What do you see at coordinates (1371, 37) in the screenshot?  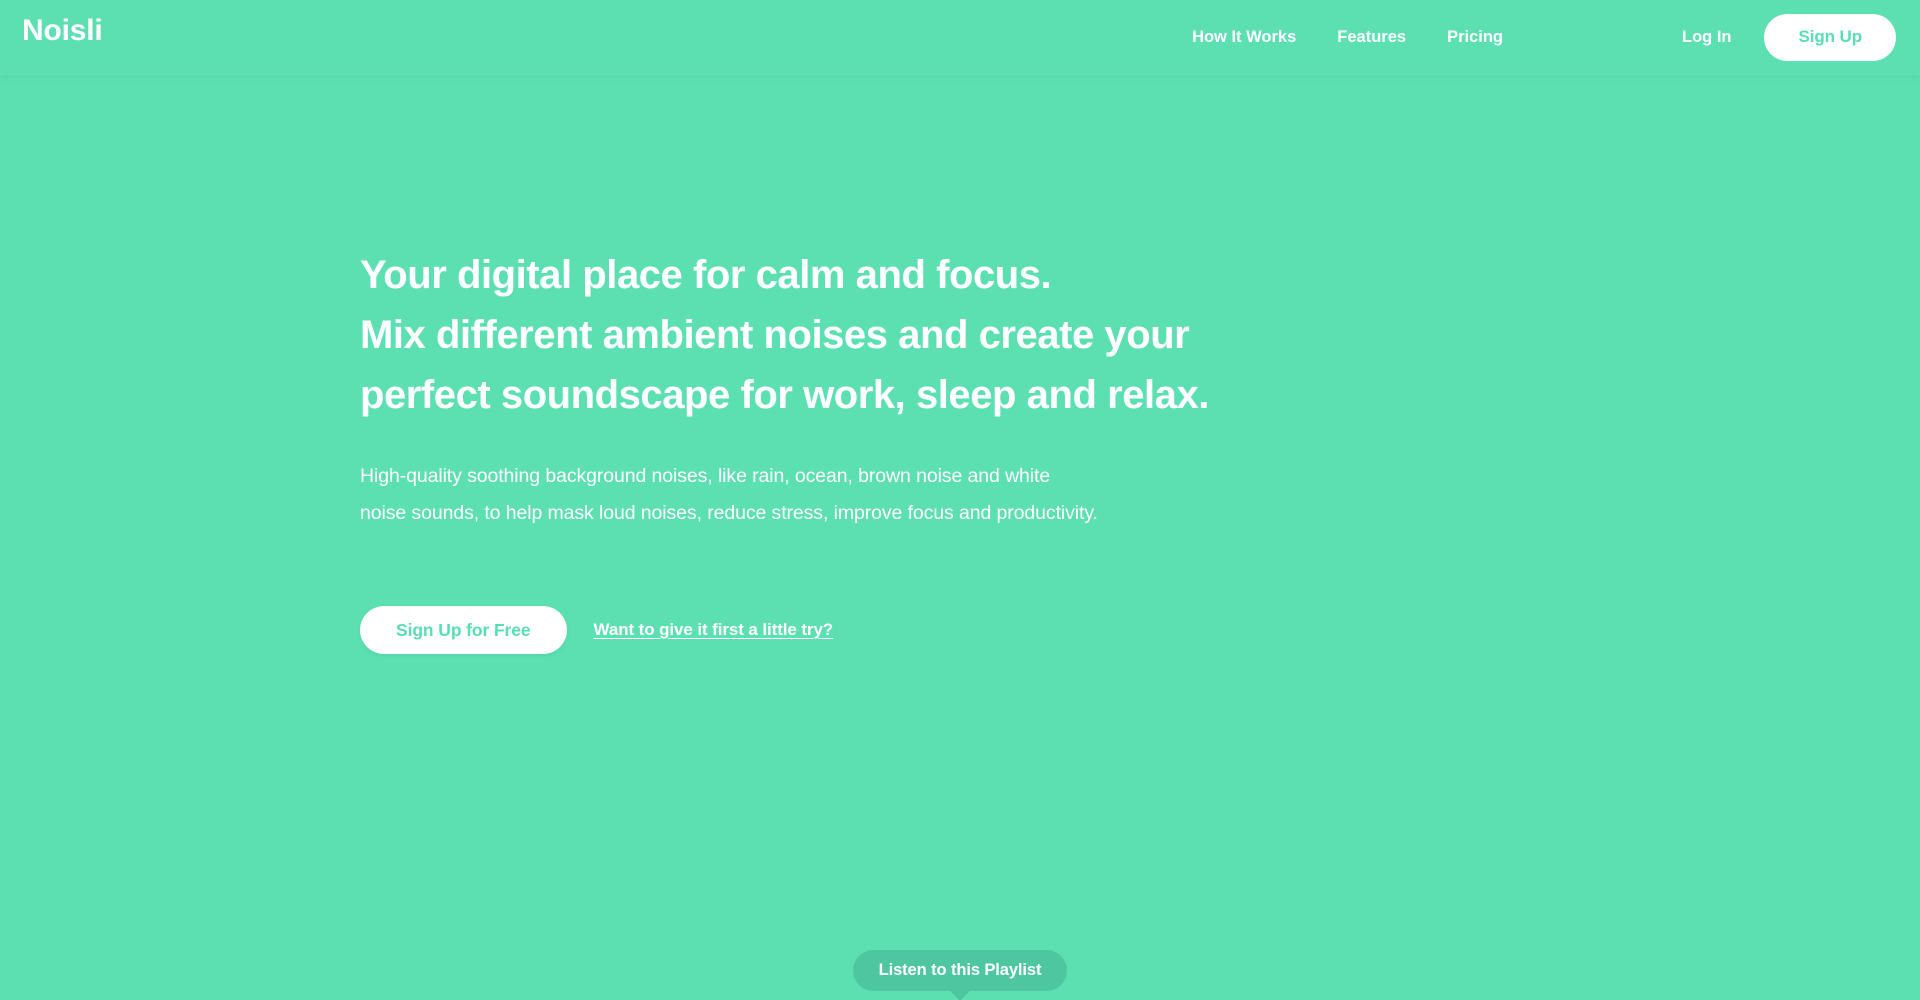 I see `nav-item-features: Features` at bounding box center [1371, 37].